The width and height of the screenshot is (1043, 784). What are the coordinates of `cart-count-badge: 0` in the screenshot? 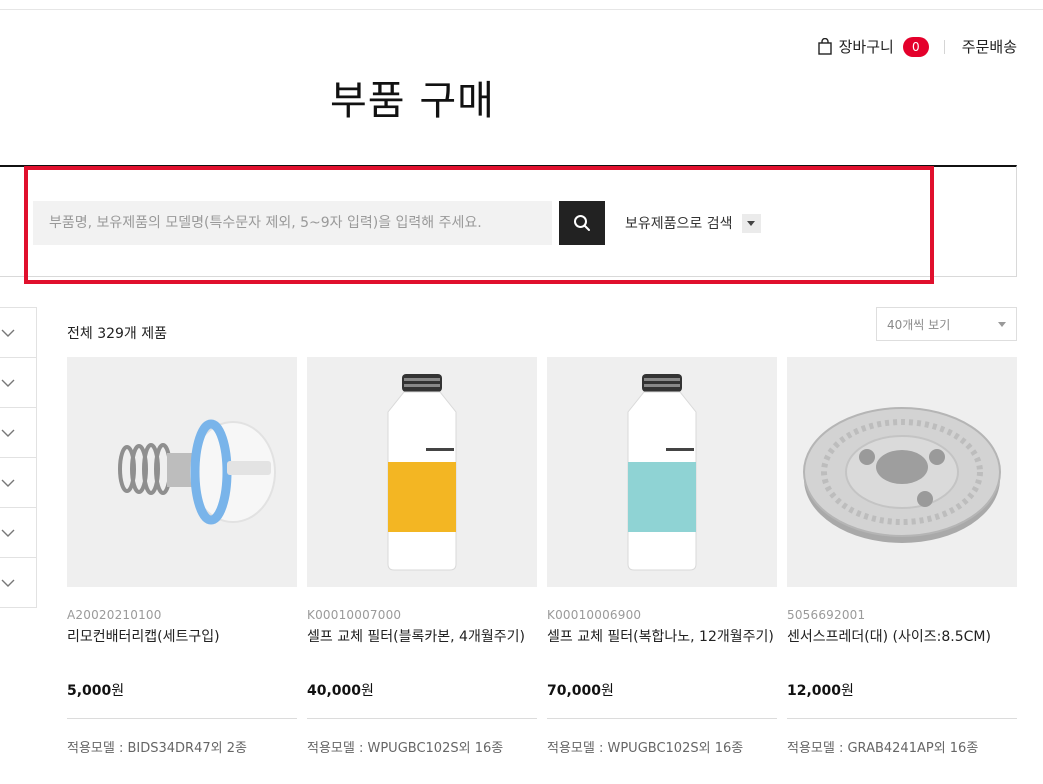 It's located at (915, 46).